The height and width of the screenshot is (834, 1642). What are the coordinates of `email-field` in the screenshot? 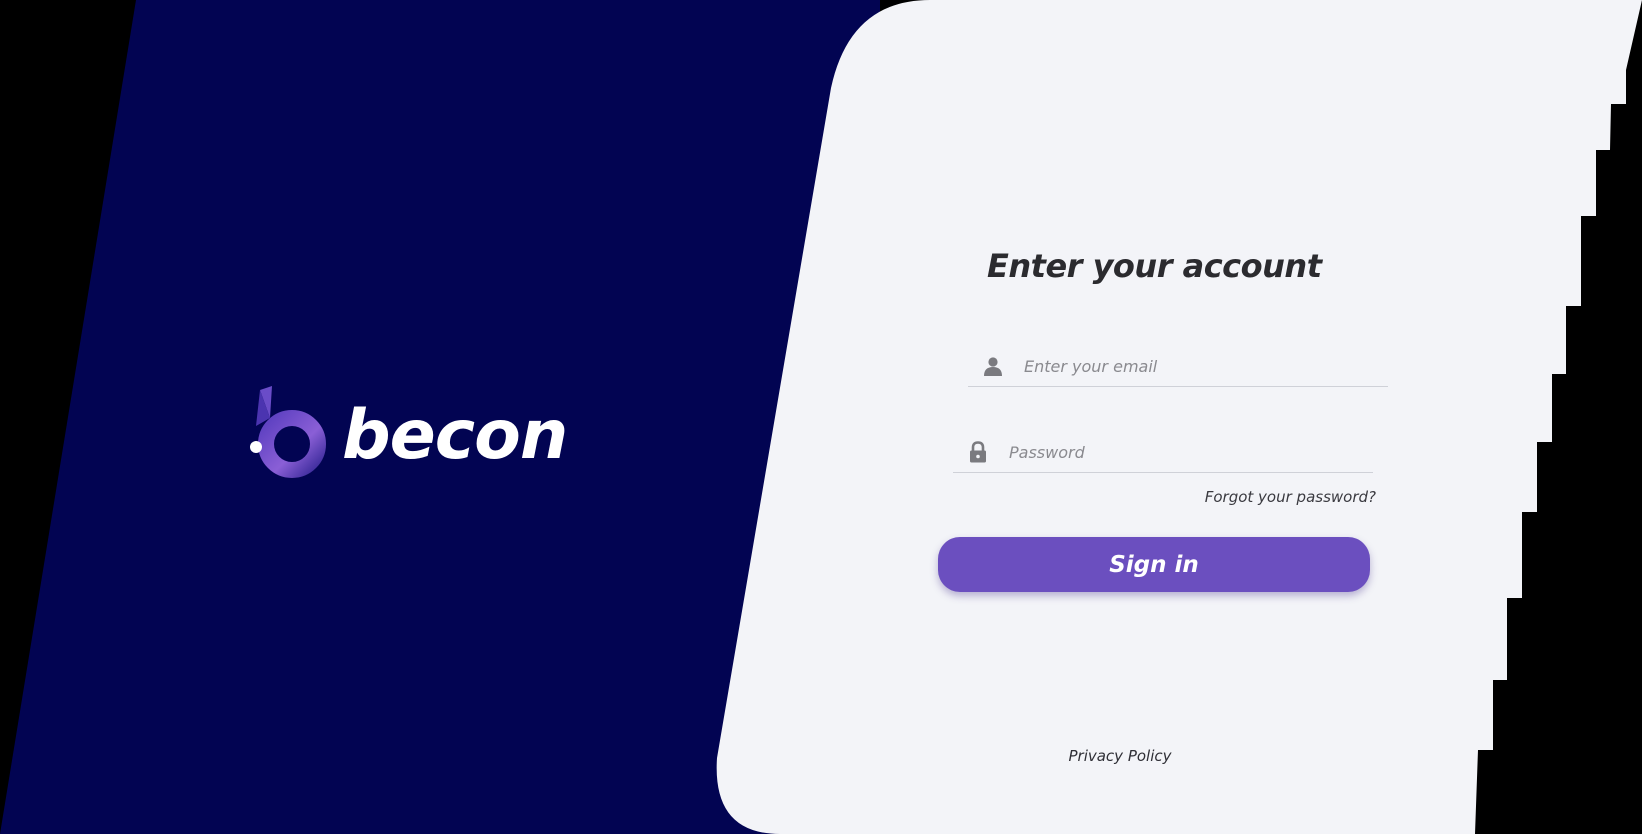 It's located at (1178, 366).